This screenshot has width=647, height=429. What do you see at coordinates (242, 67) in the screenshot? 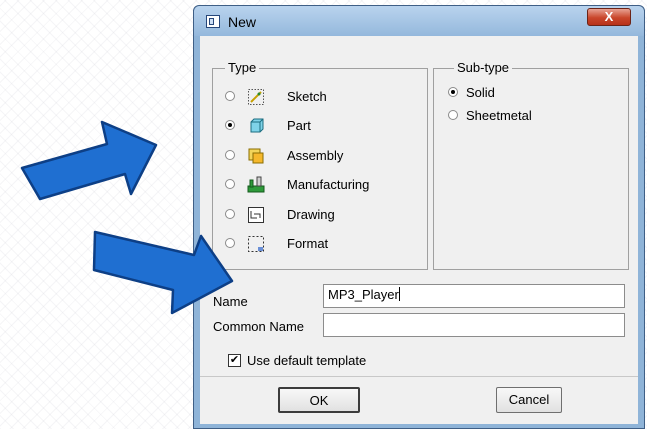
I see `type-group-label: Type` at bounding box center [242, 67].